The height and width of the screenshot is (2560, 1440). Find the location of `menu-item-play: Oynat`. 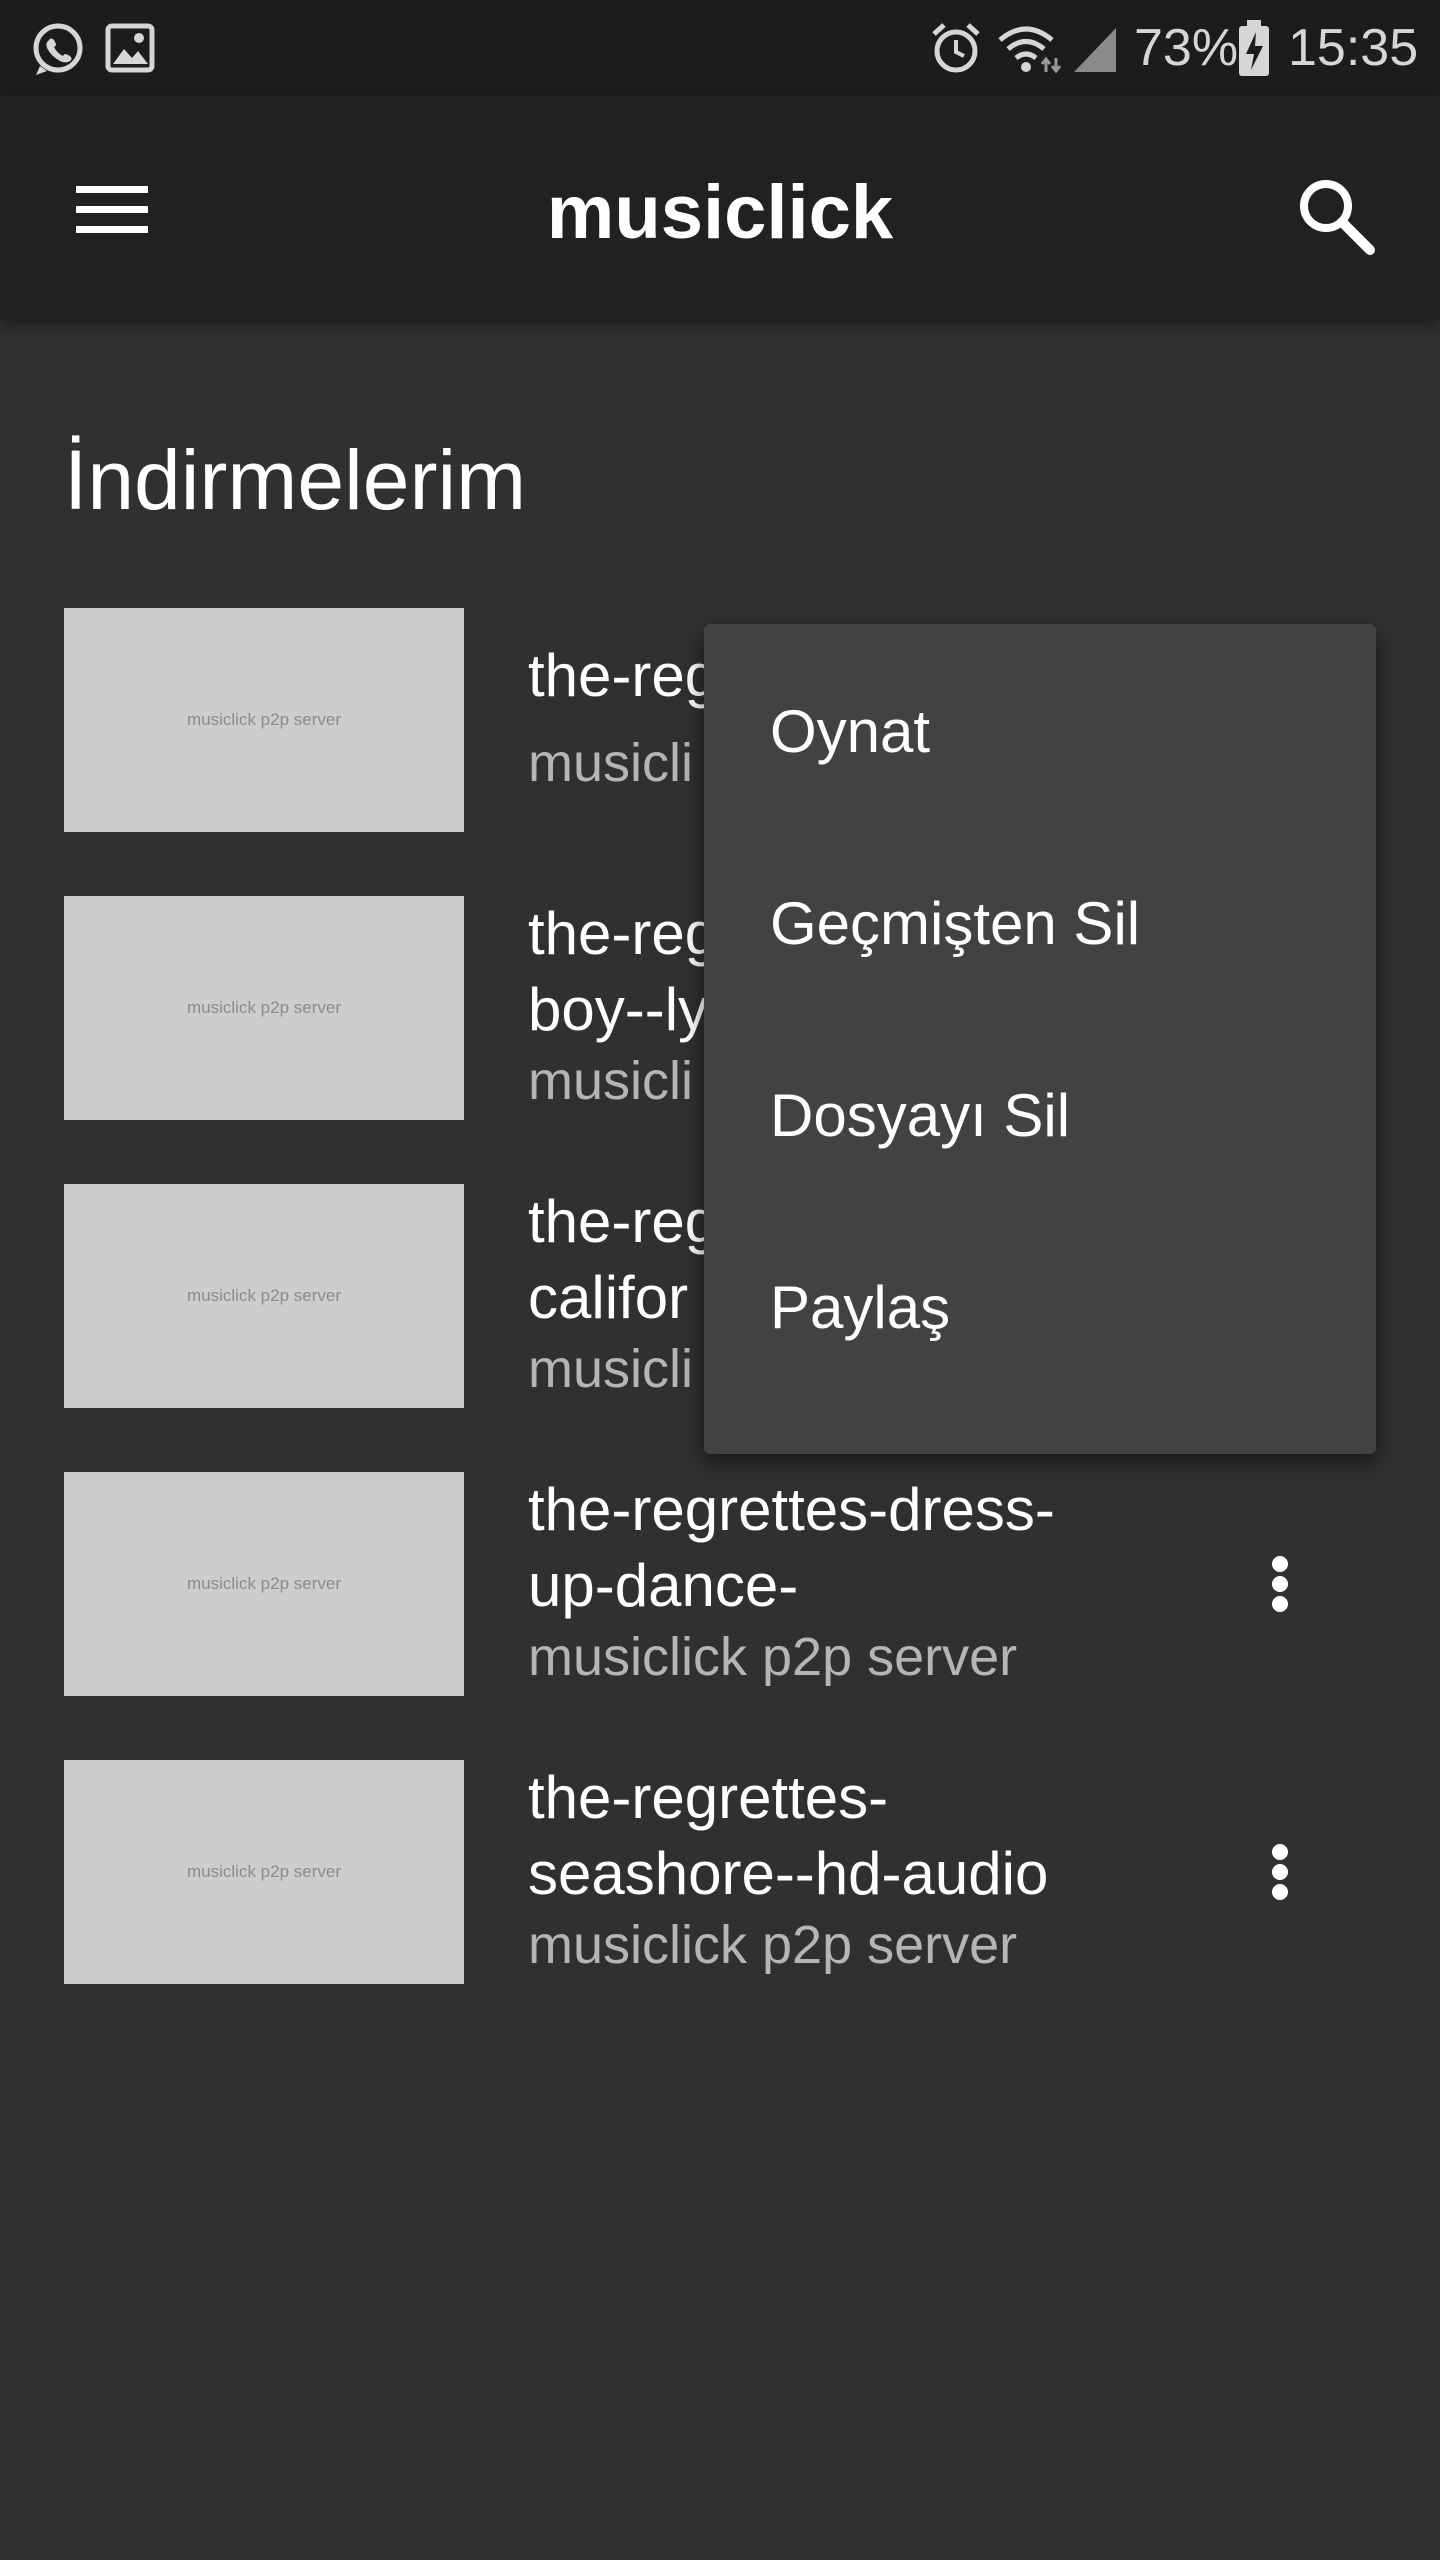

menu-item-play: Oynat is located at coordinates (1040, 732).